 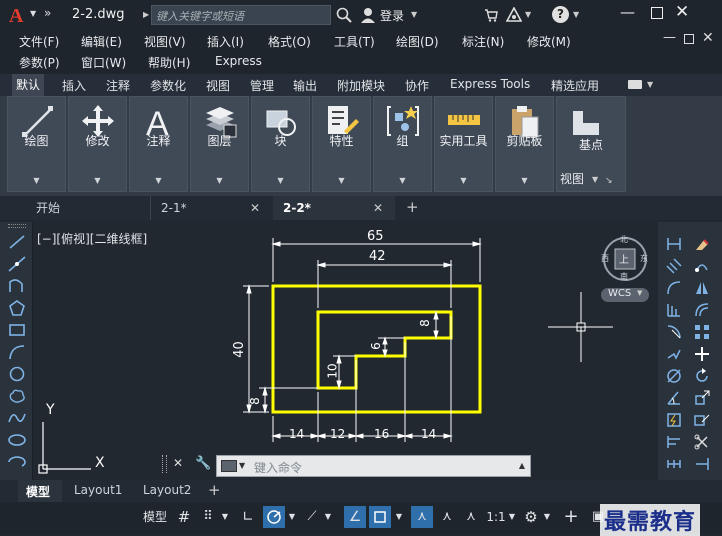 What do you see at coordinates (490, 84) in the screenshot?
I see `tab-express-tools: Express Tools` at bounding box center [490, 84].